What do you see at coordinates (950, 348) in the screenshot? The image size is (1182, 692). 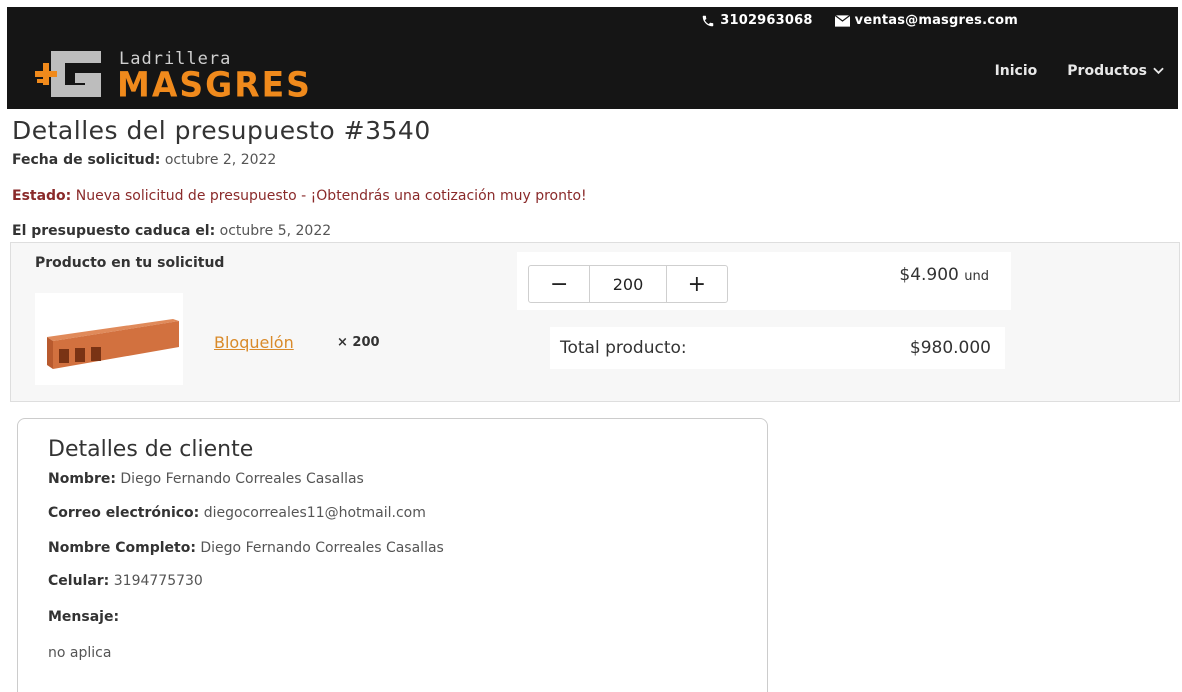 I see `total-value: $980.000` at bounding box center [950, 348].